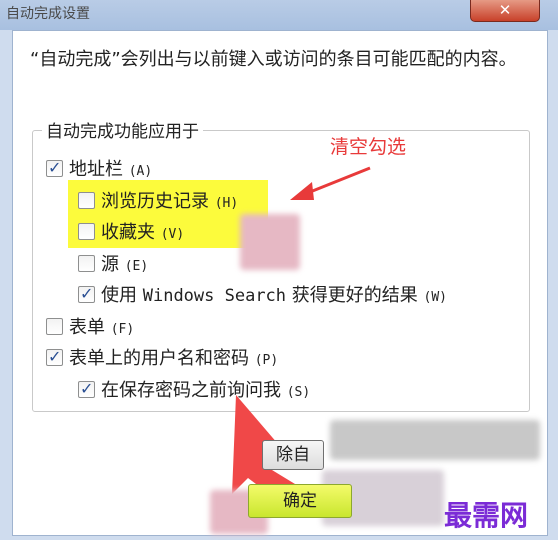 The width and height of the screenshot is (558, 540). Describe the element at coordinates (293, 455) in the screenshot. I see `delete-history-button: 除自` at that location.